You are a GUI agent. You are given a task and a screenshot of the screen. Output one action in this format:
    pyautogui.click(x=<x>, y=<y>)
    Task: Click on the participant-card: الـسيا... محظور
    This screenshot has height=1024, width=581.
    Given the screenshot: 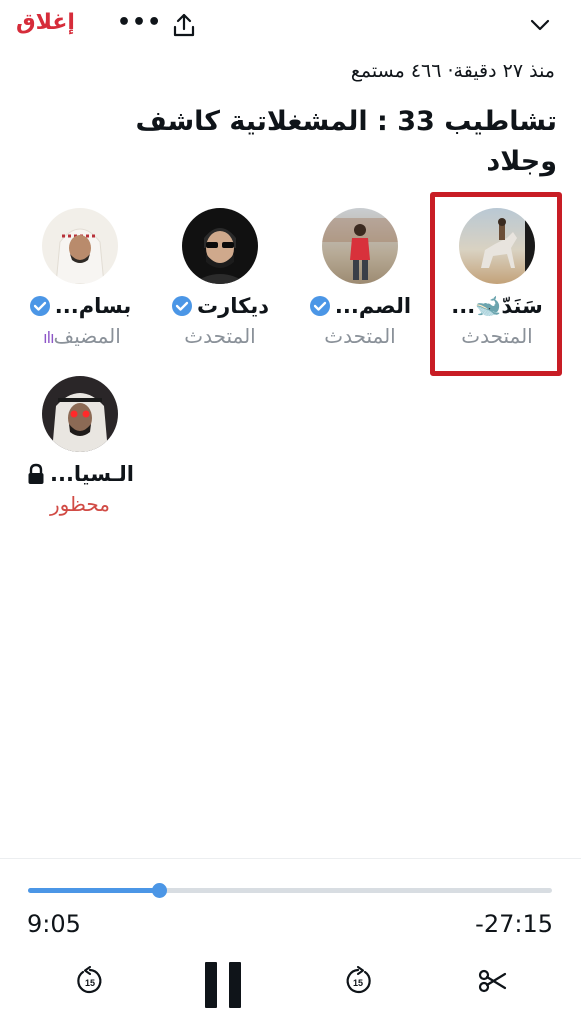 What is the action you would take?
    pyautogui.click(x=80, y=446)
    